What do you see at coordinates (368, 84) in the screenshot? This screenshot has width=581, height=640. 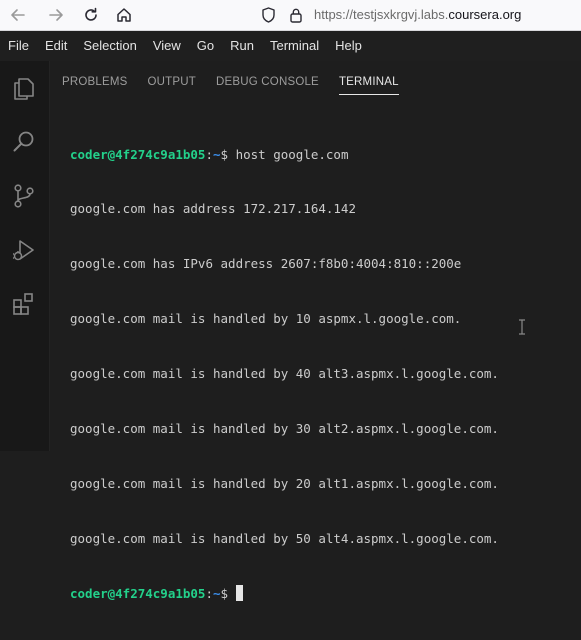 I see `tab-terminal: TERMINAL` at bounding box center [368, 84].